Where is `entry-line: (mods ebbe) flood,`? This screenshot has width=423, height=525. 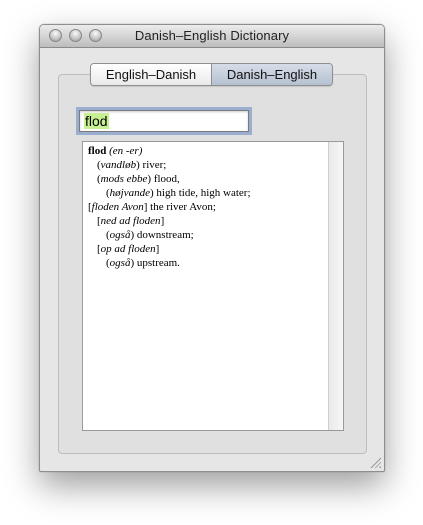 entry-line: (mods ebbe) flood, is located at coordinates (169, 179).